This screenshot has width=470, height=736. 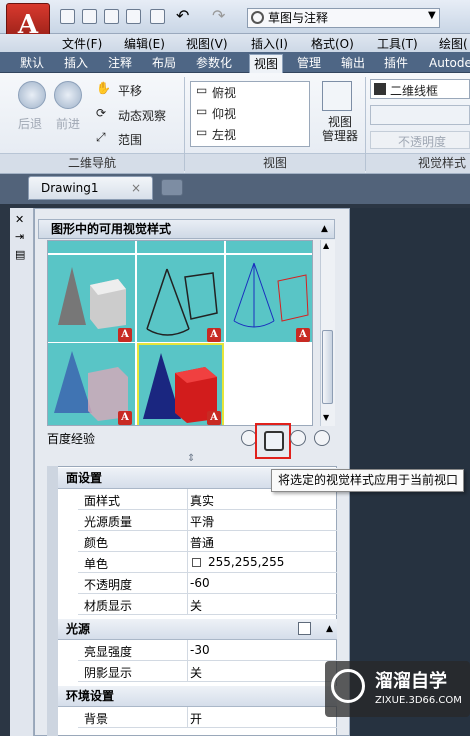 I want to click on pan-button: 平移, so click(x=130, y=90).